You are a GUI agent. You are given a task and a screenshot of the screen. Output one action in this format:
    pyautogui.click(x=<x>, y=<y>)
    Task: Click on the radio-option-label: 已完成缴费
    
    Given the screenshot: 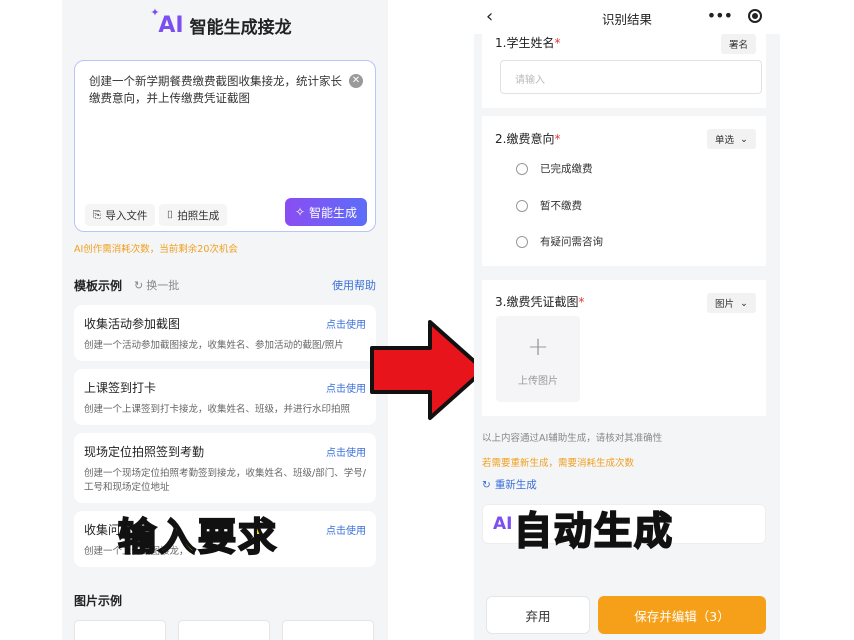 What is the action you would take?
    pyautogui.click(x=566, y=169)
    